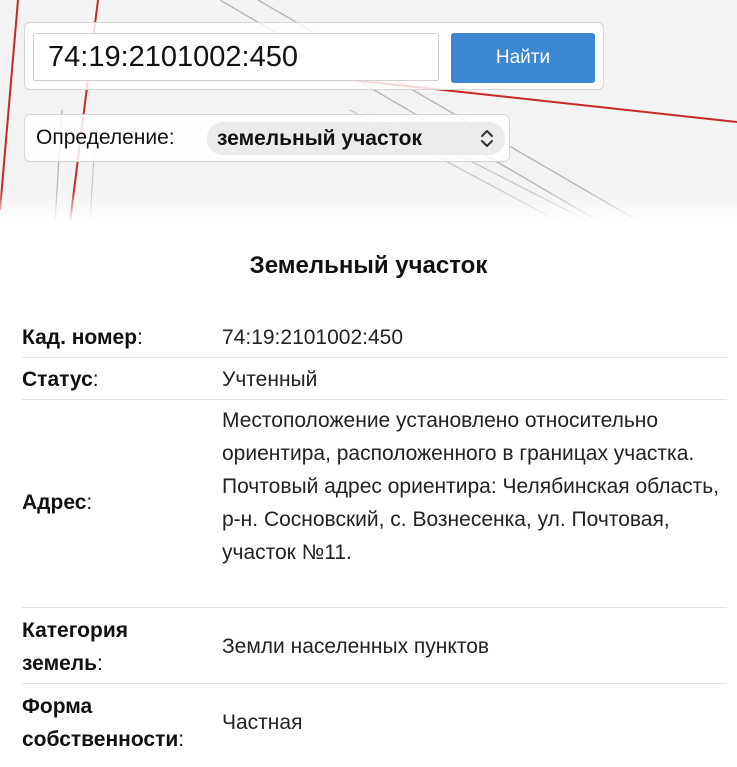  I want to click on find-button: Найти, so click(523, 58).